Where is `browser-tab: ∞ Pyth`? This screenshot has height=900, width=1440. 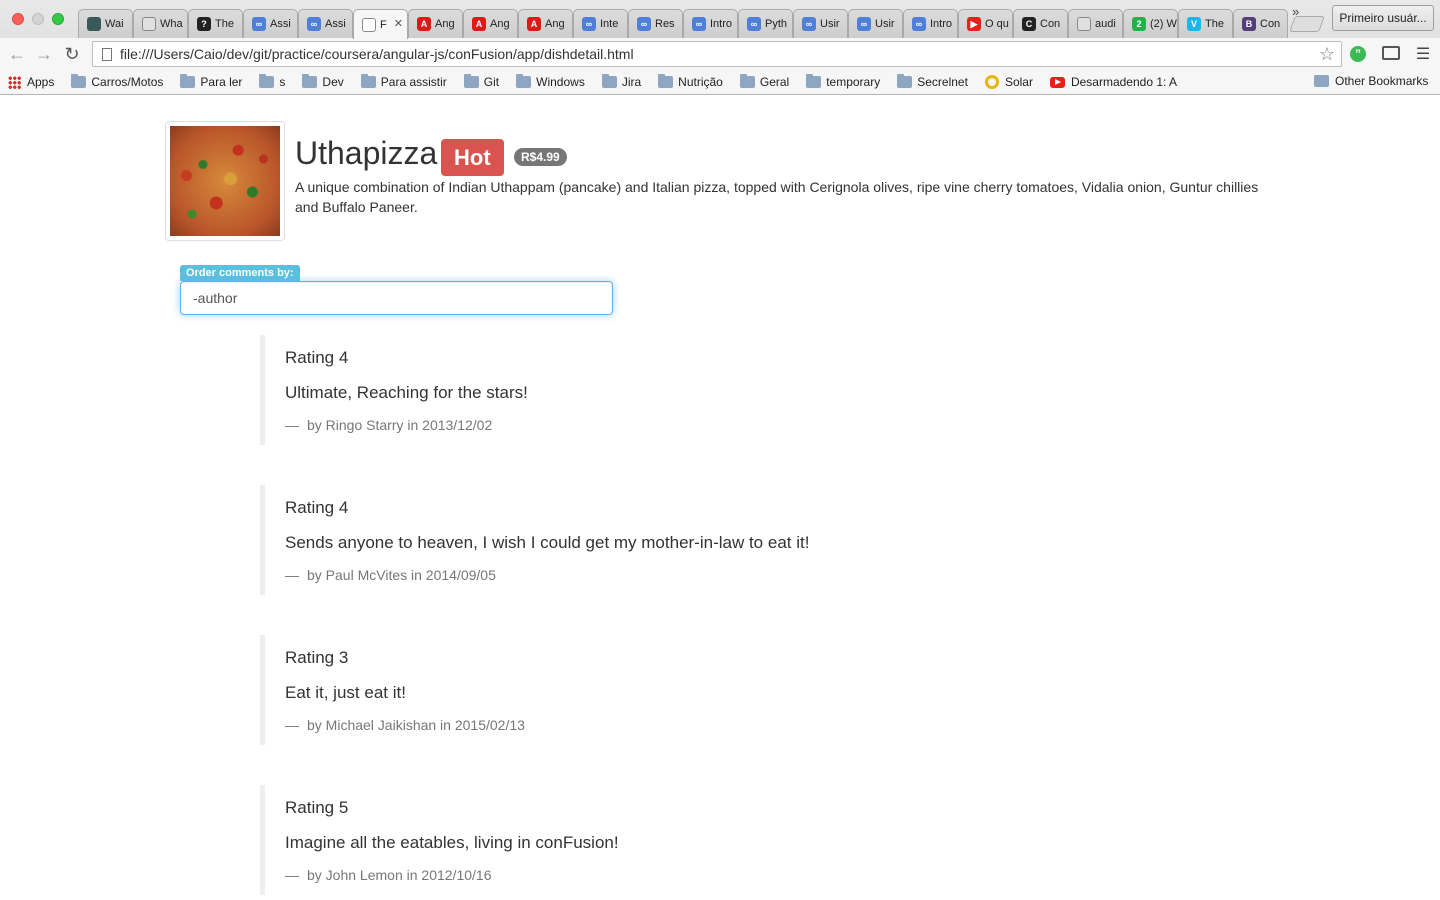 browser-tab: ∞ Pyth is located at coordinates (765, 23).